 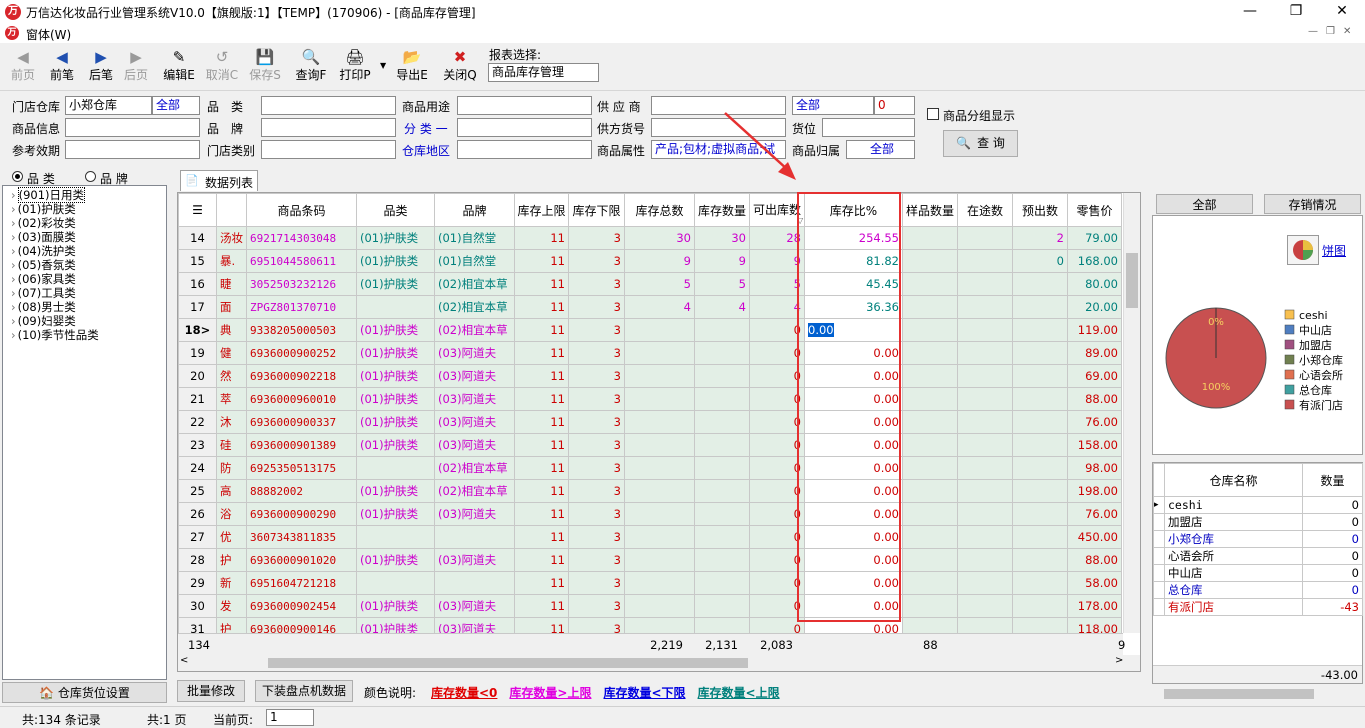 What do you see at coordinates (1258, 556) in the screenshot?
I see `warehouse-row: 心语会所 0` at bounding box center [1258, 556].